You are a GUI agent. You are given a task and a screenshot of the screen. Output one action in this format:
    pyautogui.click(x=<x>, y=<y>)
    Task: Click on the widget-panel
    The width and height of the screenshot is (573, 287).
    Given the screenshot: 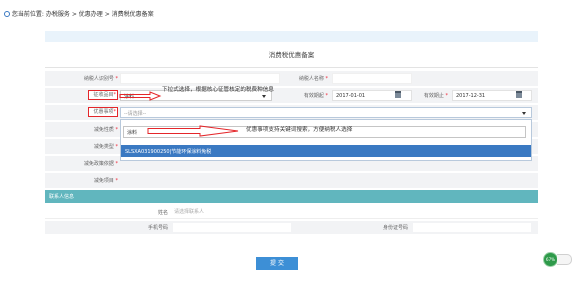 What is the action you would take?
    pyautogui.click(x=564, y=259)
    